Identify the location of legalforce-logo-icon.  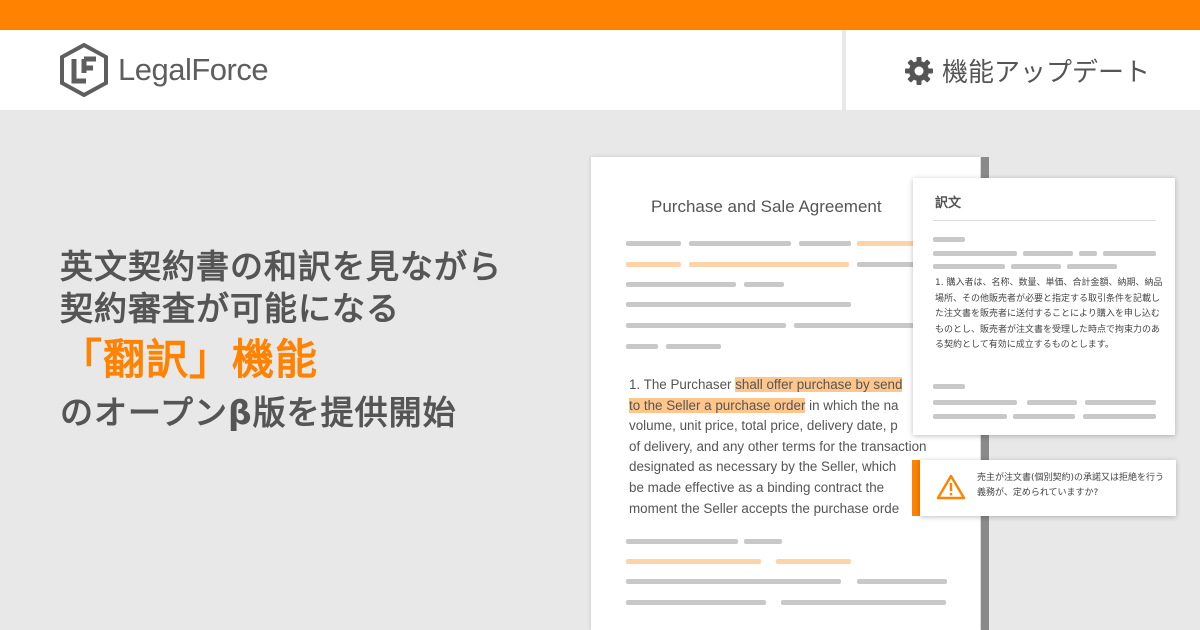
(84, 70).